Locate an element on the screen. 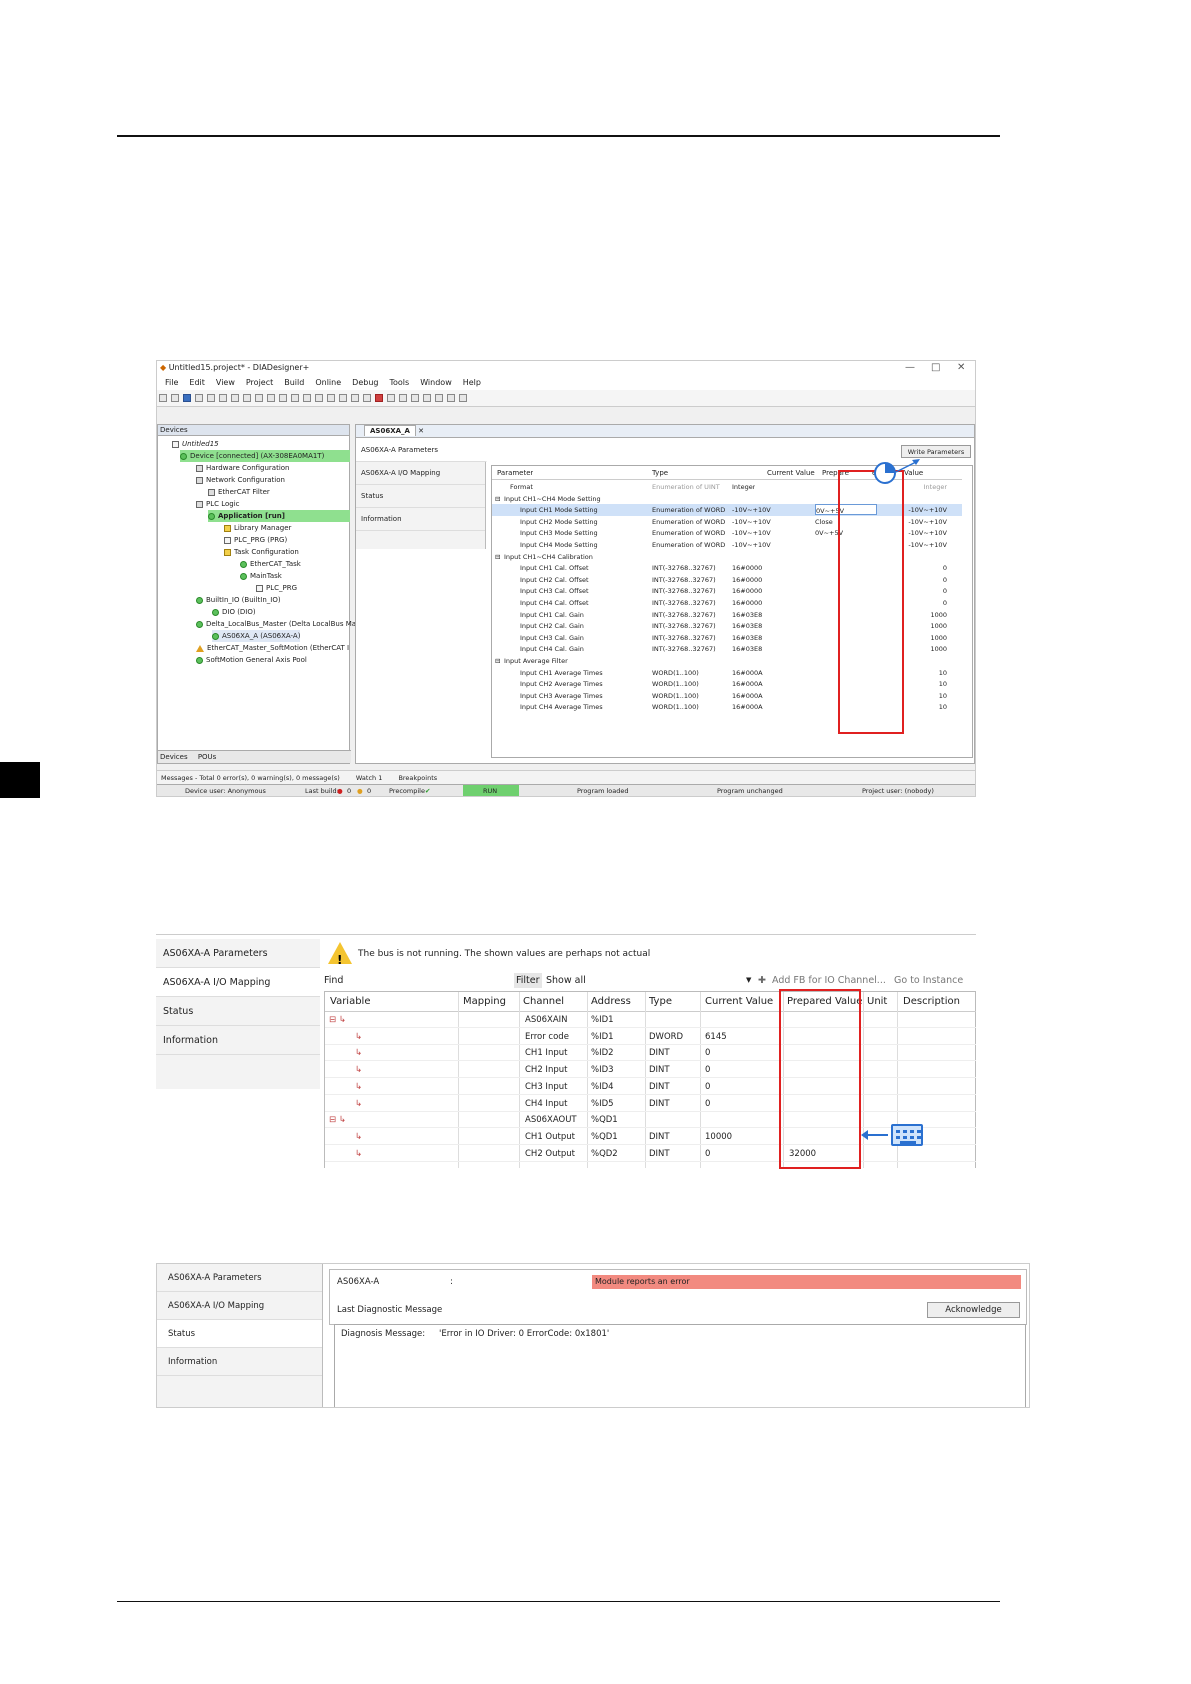 This screenshot has width=1191, height=1684. menu-debug: Debug is located at coordinates (365, 382).